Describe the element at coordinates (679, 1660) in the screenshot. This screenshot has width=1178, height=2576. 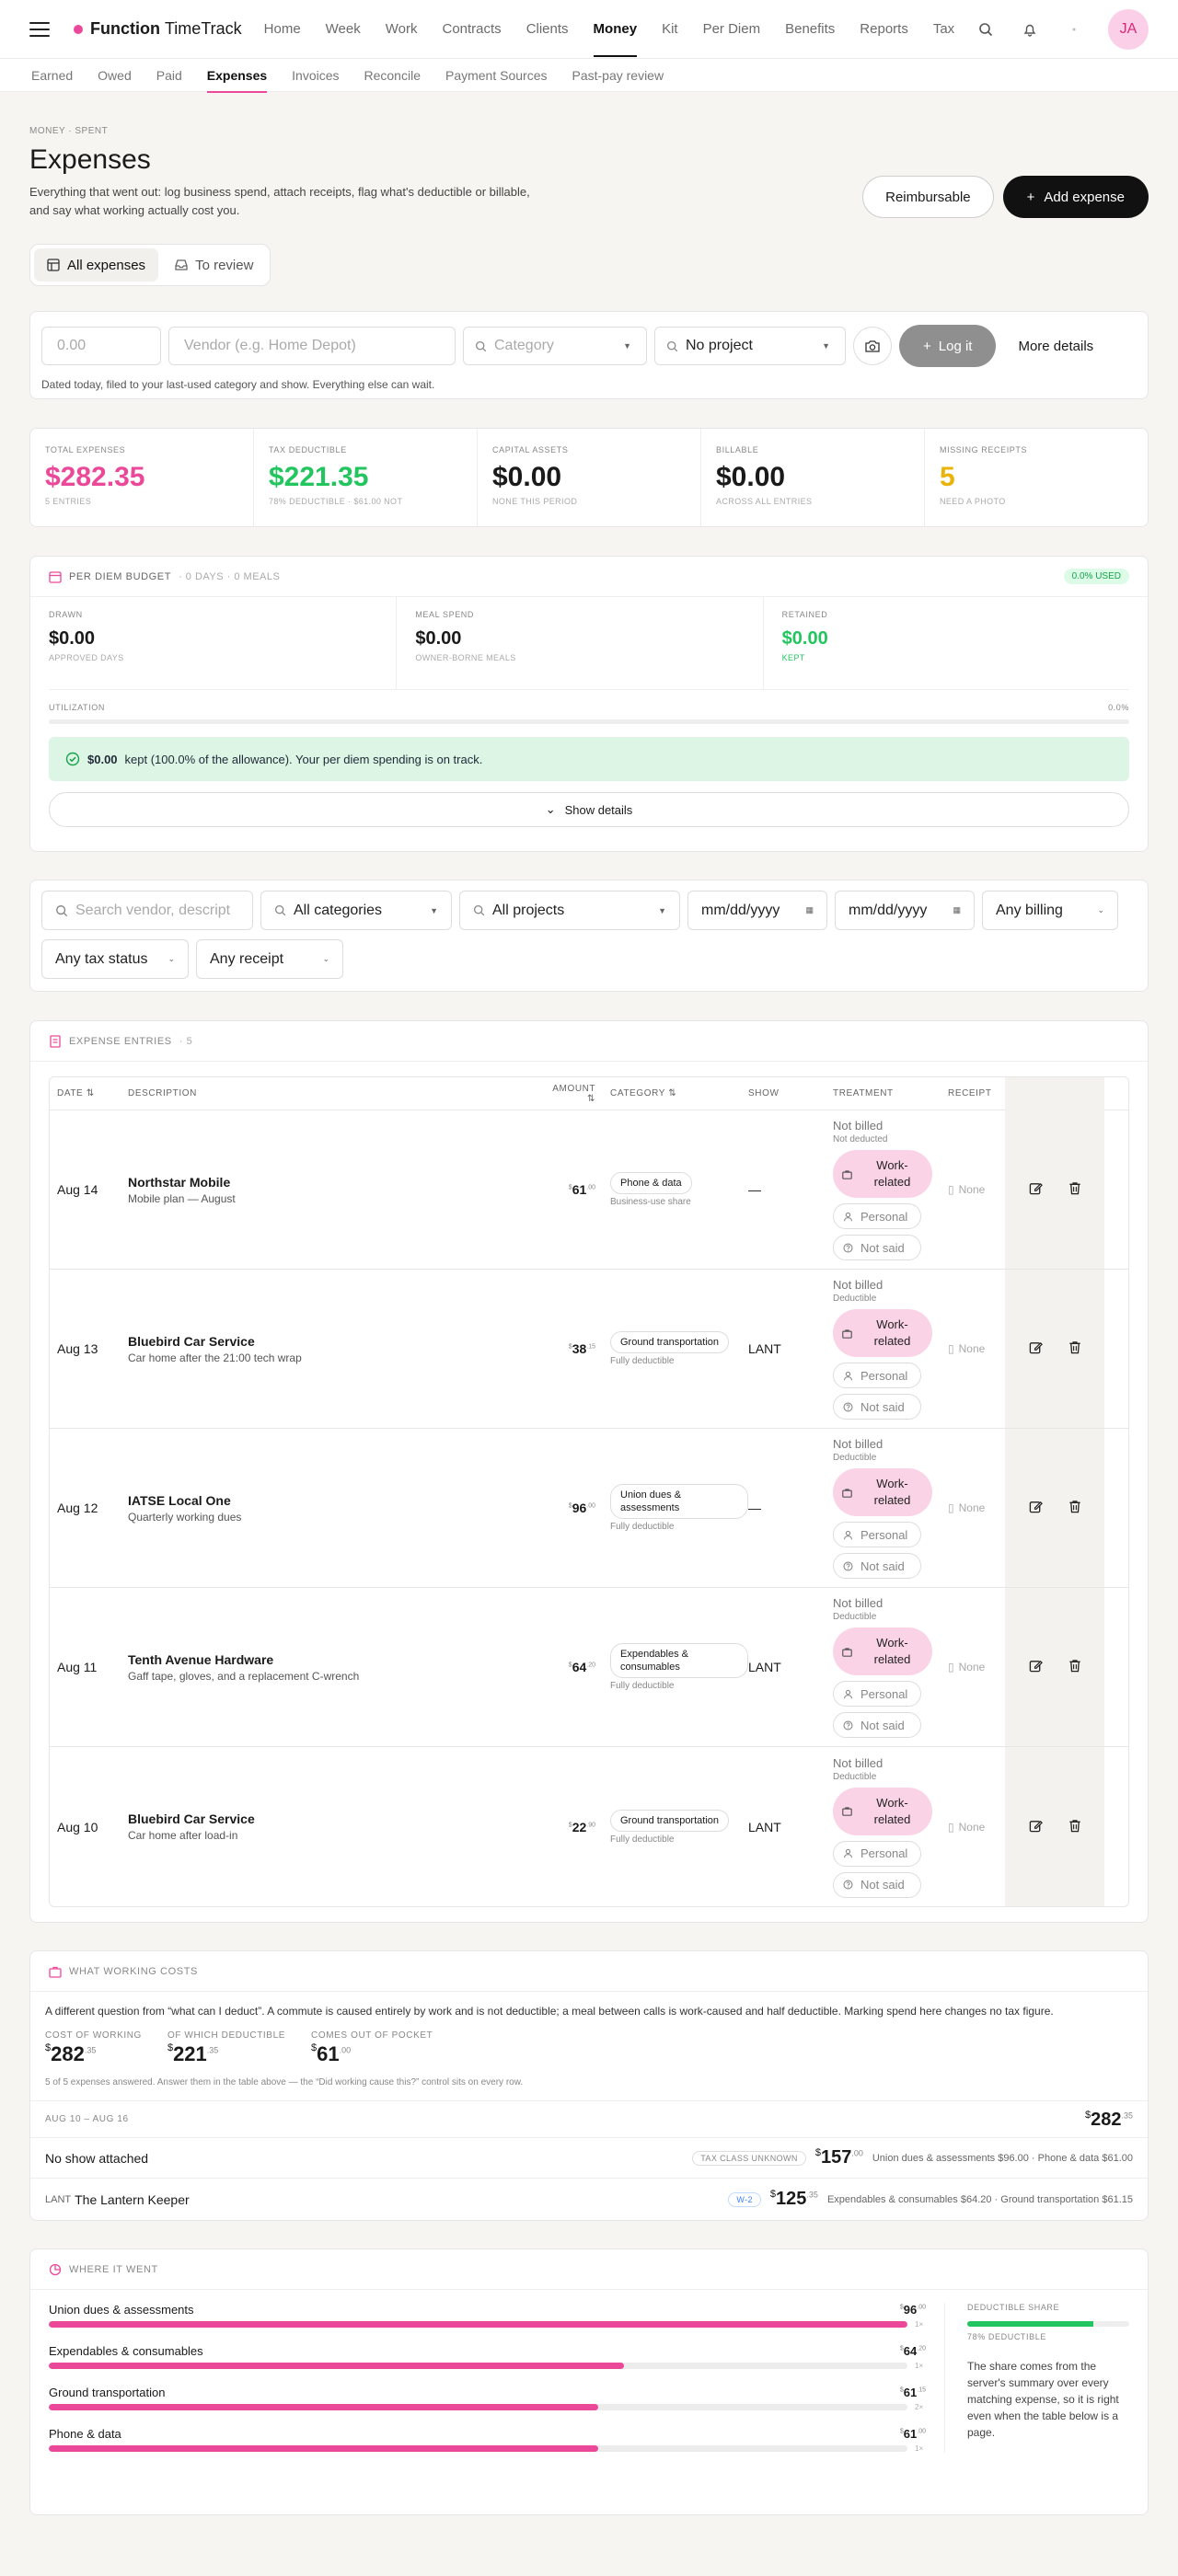
I see `row-category: Expendables & consumables` at that location.